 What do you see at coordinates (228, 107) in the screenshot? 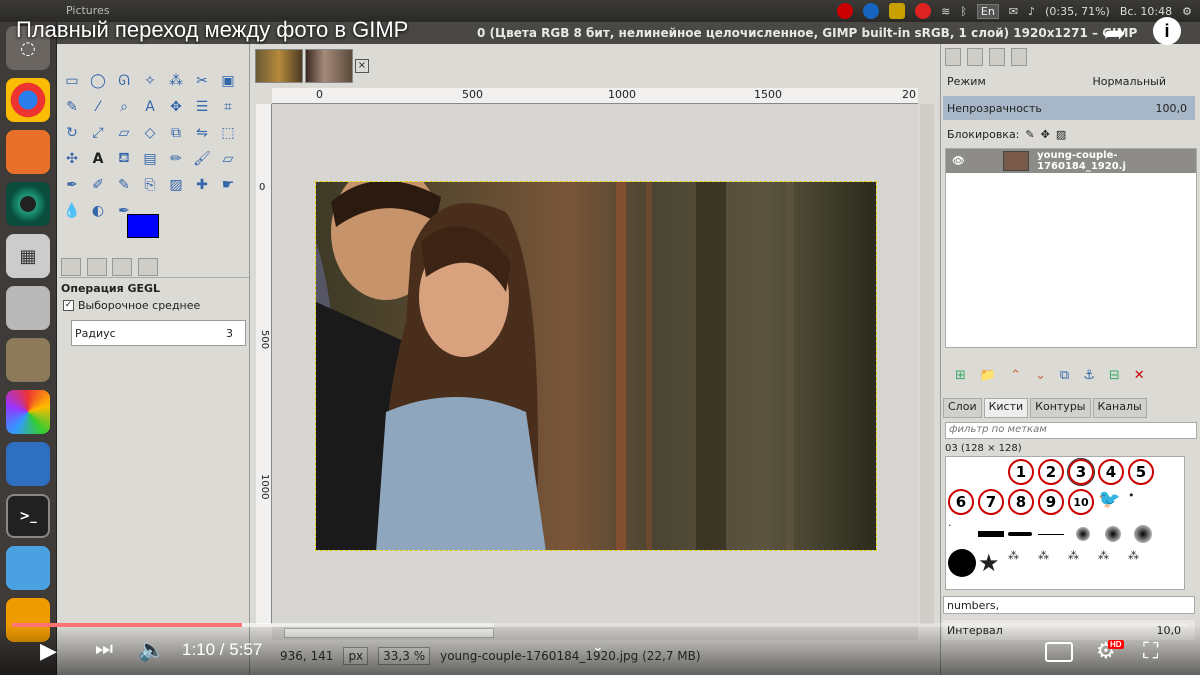
I see `crop-icon: ⌗` at bounding box center [228, 107].